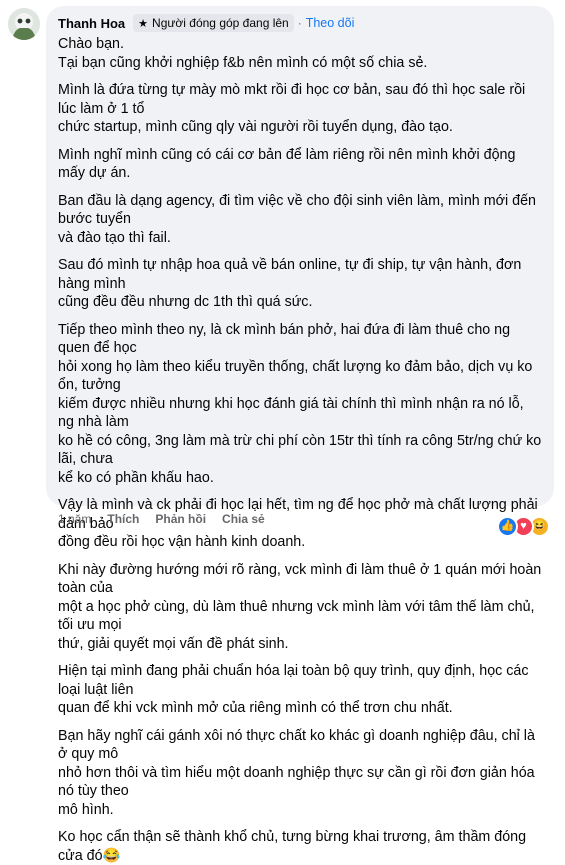 Image resolution: width=565 pixels, height=865 pixels. I want to click on star-icon: ★, so click(143, 23).